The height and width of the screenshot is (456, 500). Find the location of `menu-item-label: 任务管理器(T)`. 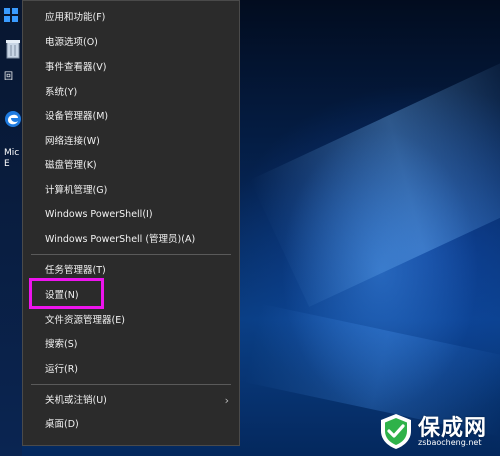

menu-item-label: 任务管理器(T) is located at coordinates (75, 270).